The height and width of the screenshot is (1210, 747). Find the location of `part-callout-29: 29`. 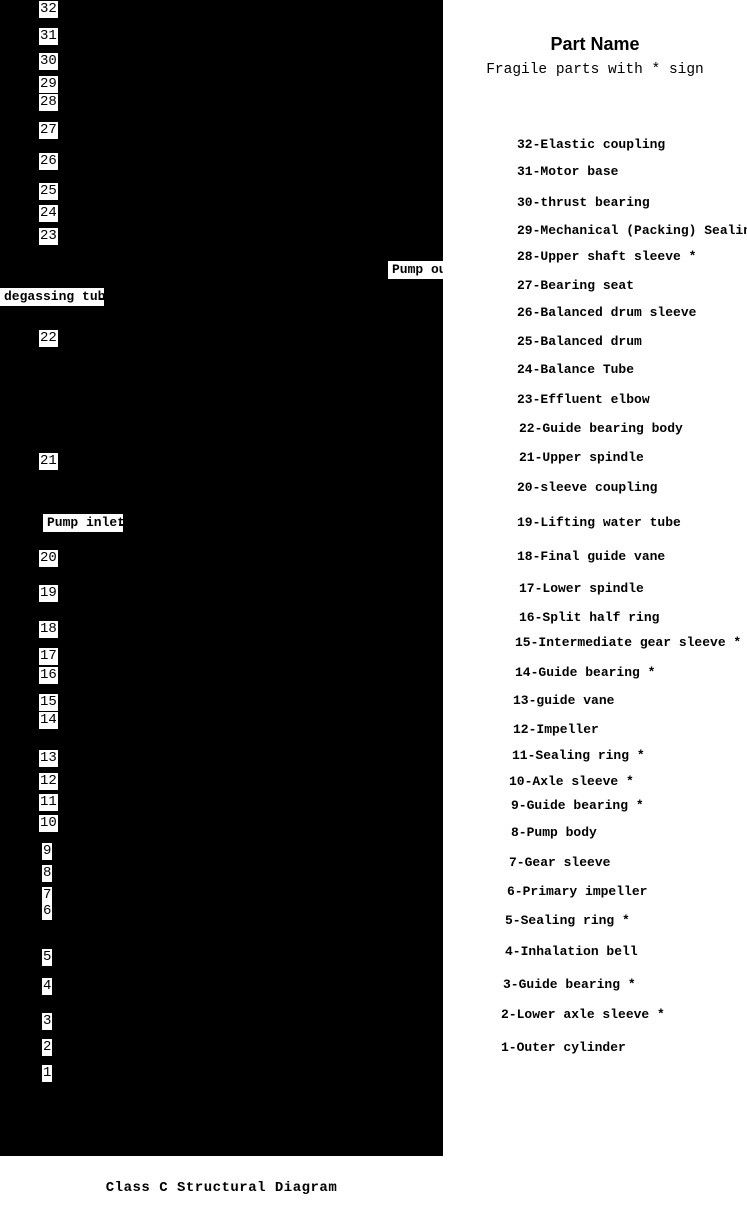

part-callout-29: 29 is located at coordinates (48, 84).